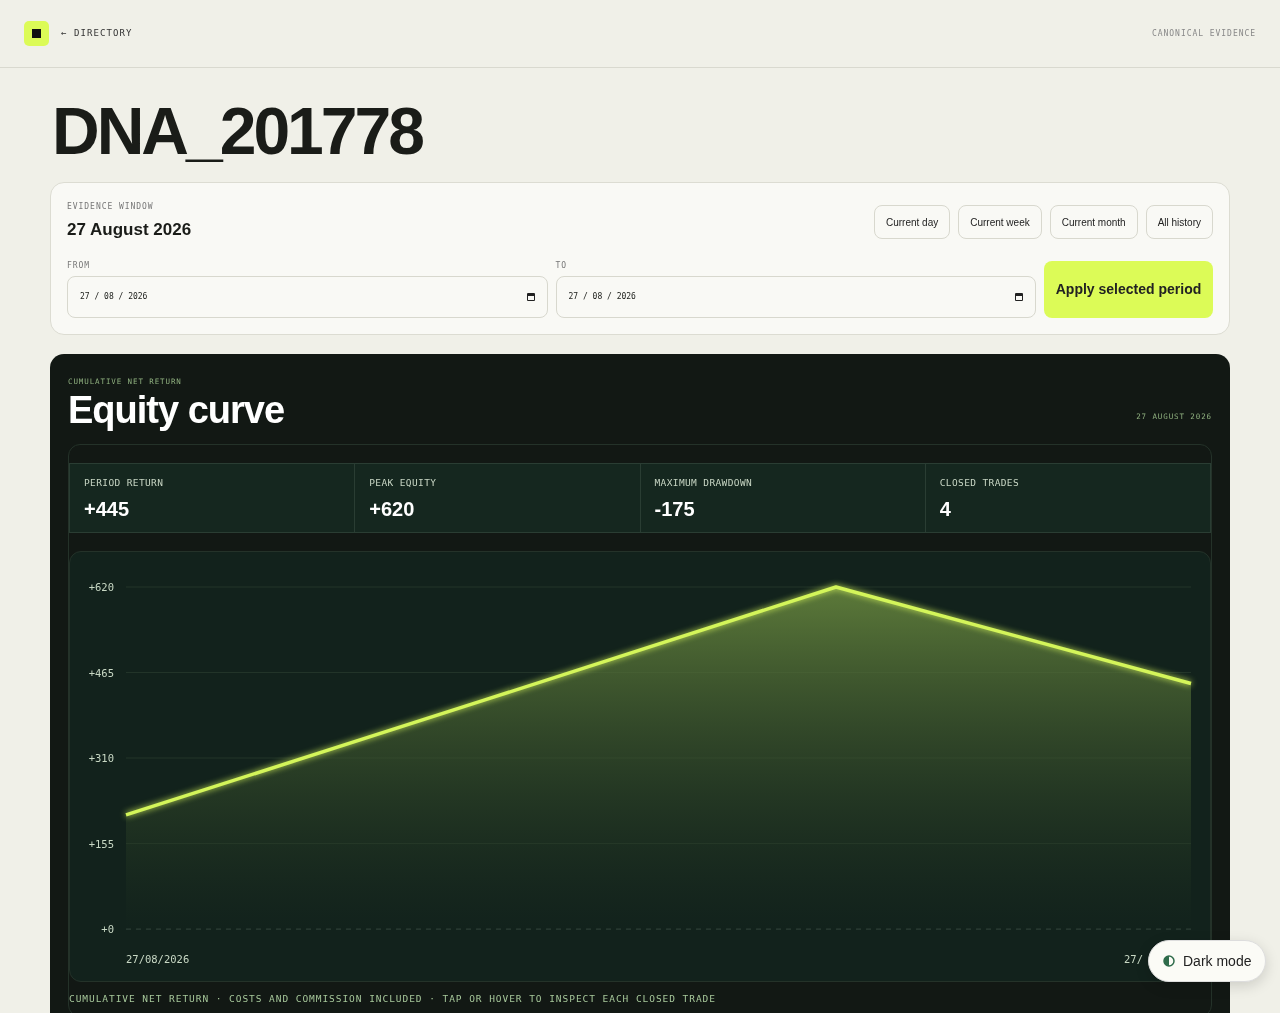  I want to click on page-title: DNA_201778, so click(237, 131).